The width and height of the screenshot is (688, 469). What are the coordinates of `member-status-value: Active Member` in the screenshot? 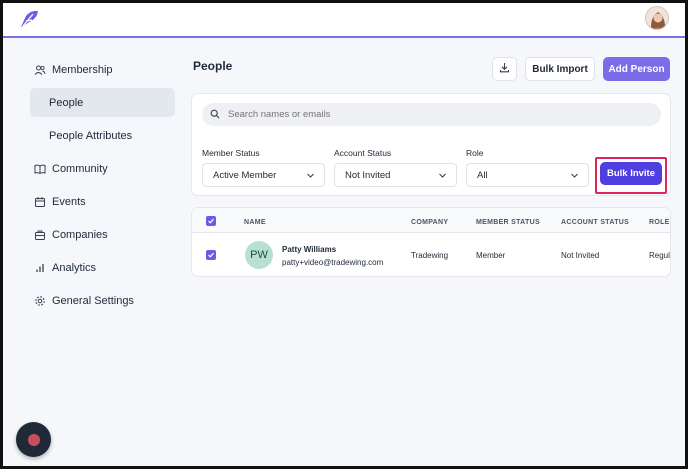 It's located at (245, 175).